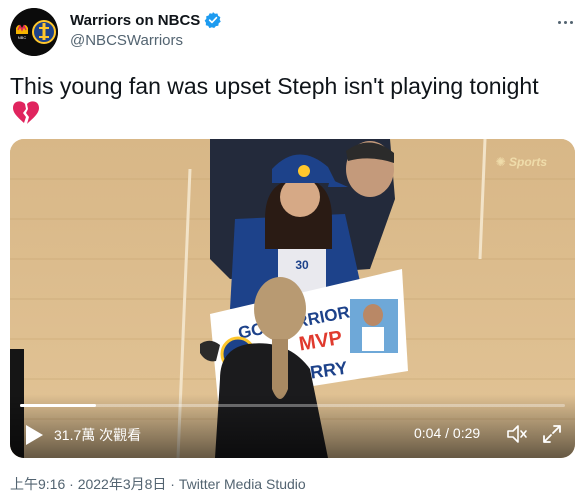 The width and height of the screenshot is (585, 501). What do you see at coordinates (26, 112) in the screenshot?
I see `broken-heart-icon` at bounding box center [26, 112].